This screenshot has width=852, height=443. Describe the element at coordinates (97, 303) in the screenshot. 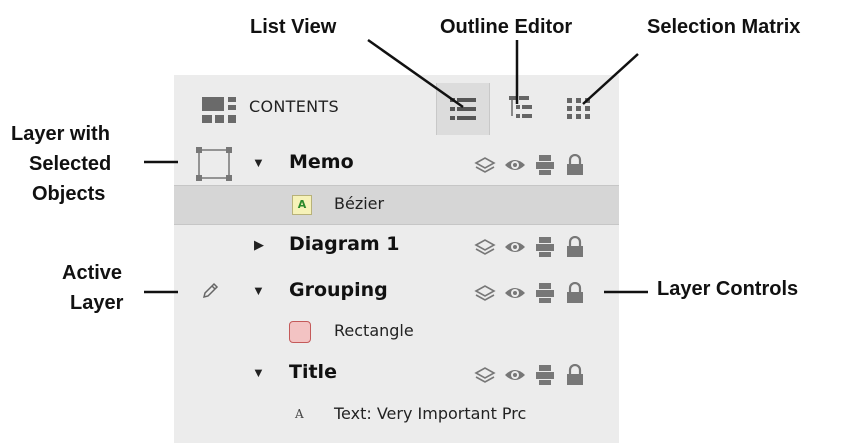

I see `annotation-active-layer-2: Layer` at that location.